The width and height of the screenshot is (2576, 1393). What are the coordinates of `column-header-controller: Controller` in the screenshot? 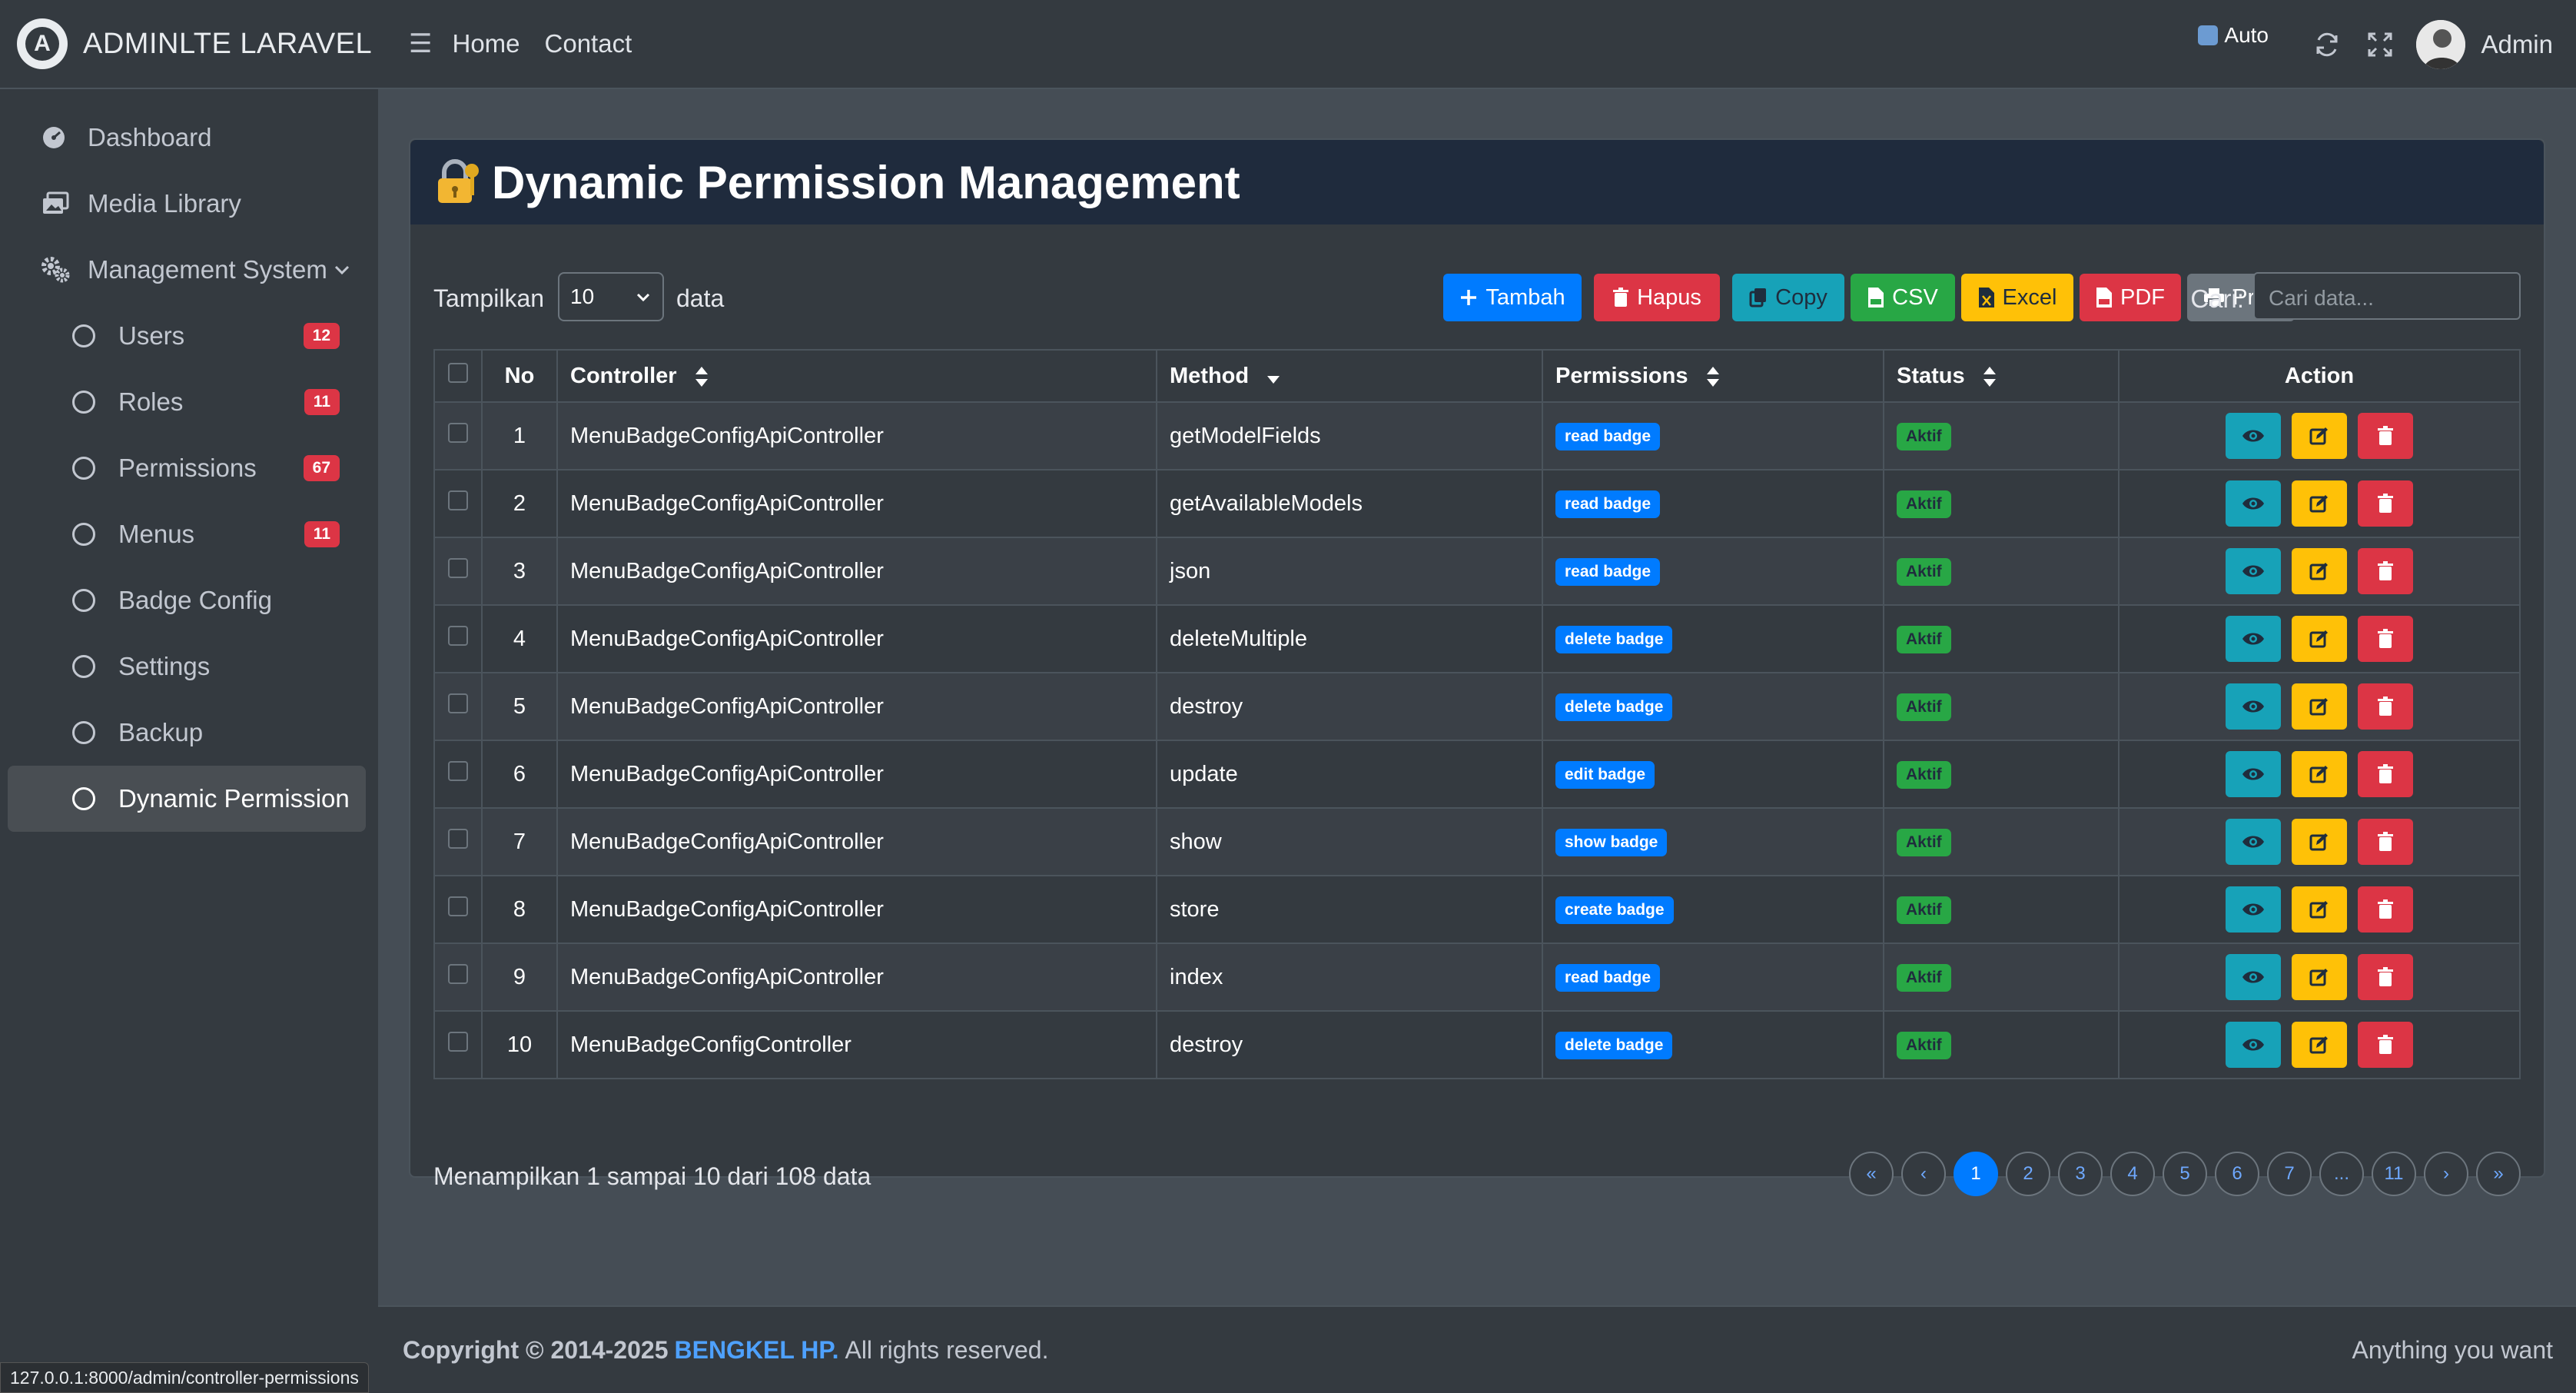 It's located at (856, 376).